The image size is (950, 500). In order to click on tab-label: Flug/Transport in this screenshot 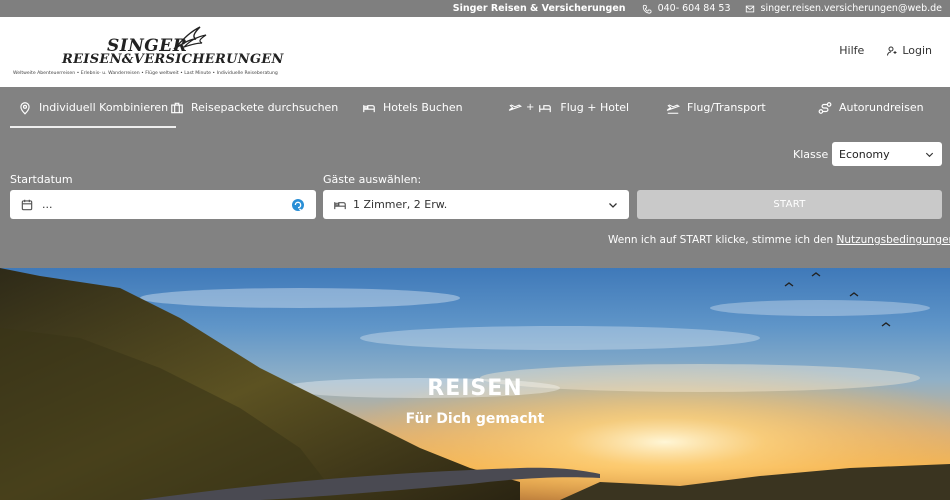, I will do `click(726, 107)`.